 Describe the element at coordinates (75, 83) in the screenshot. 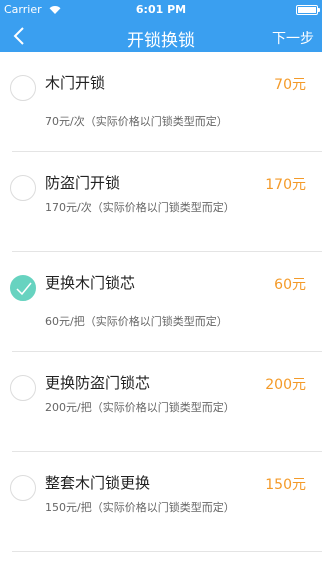

I see `service-name: 木门开锁` at that location.